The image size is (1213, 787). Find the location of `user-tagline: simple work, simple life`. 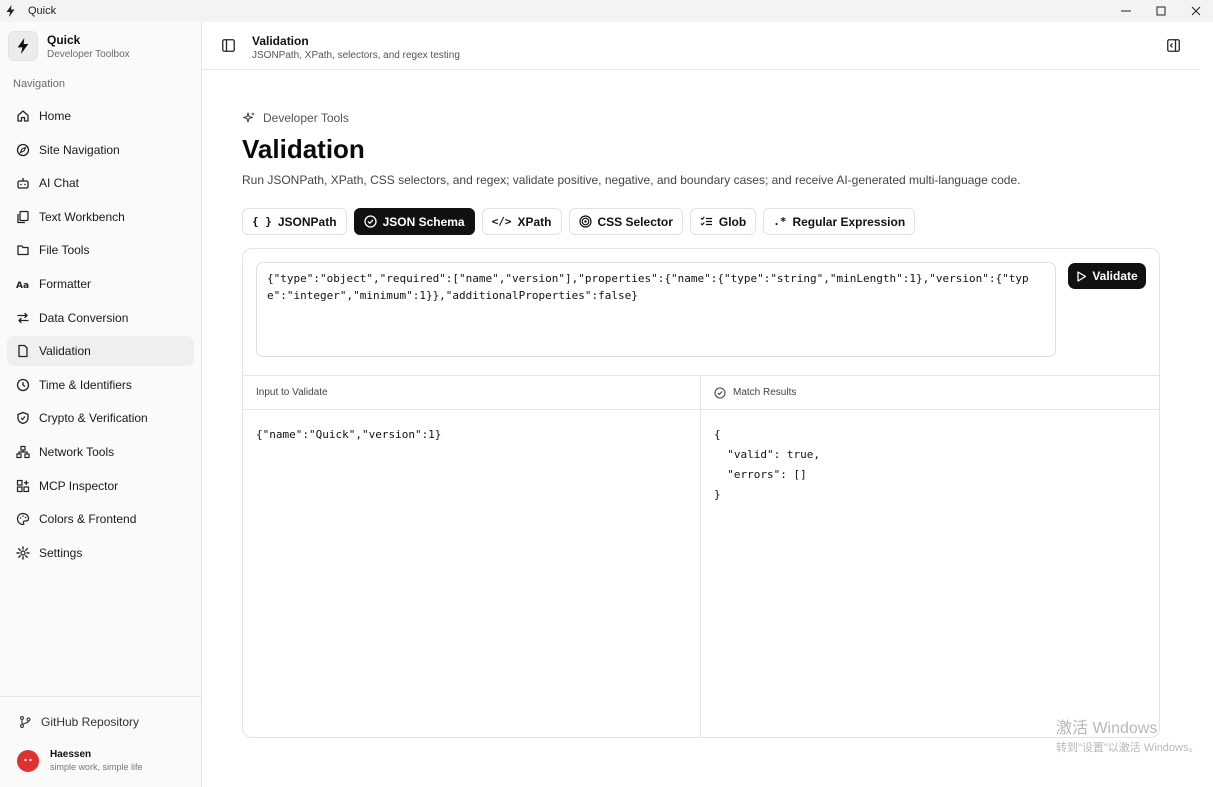

user-tagline: simple work, simple life is located at coordinates (96, 767).